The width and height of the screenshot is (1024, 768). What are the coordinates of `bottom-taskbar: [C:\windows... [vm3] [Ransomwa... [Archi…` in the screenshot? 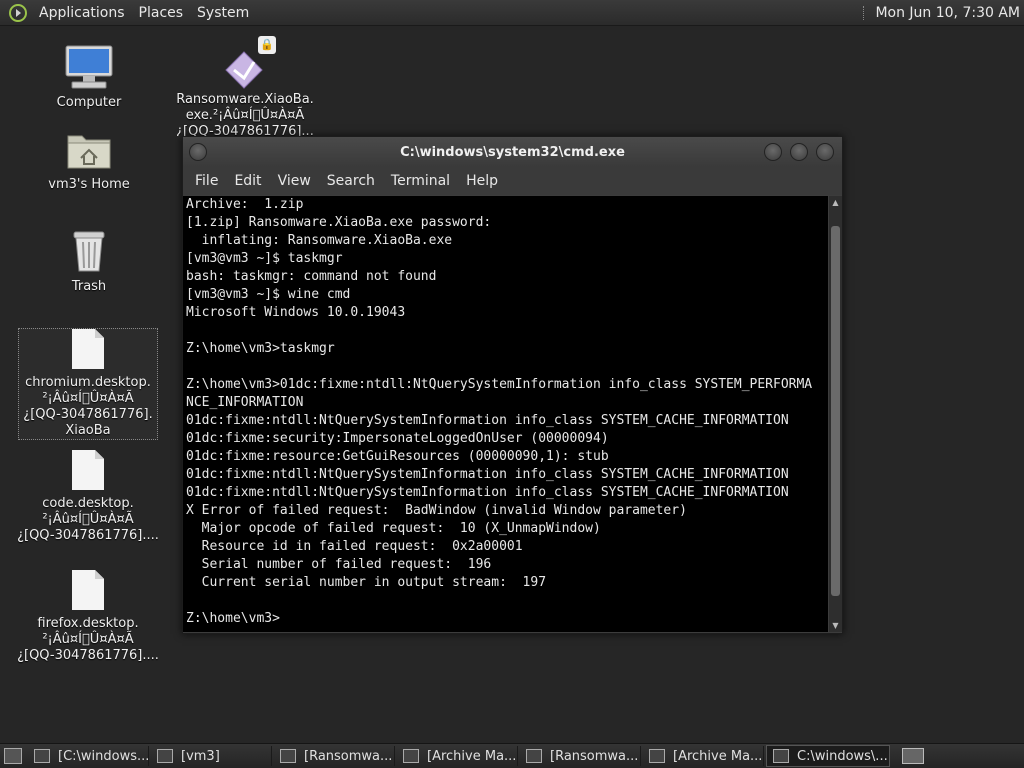 It's located at (512, 755).